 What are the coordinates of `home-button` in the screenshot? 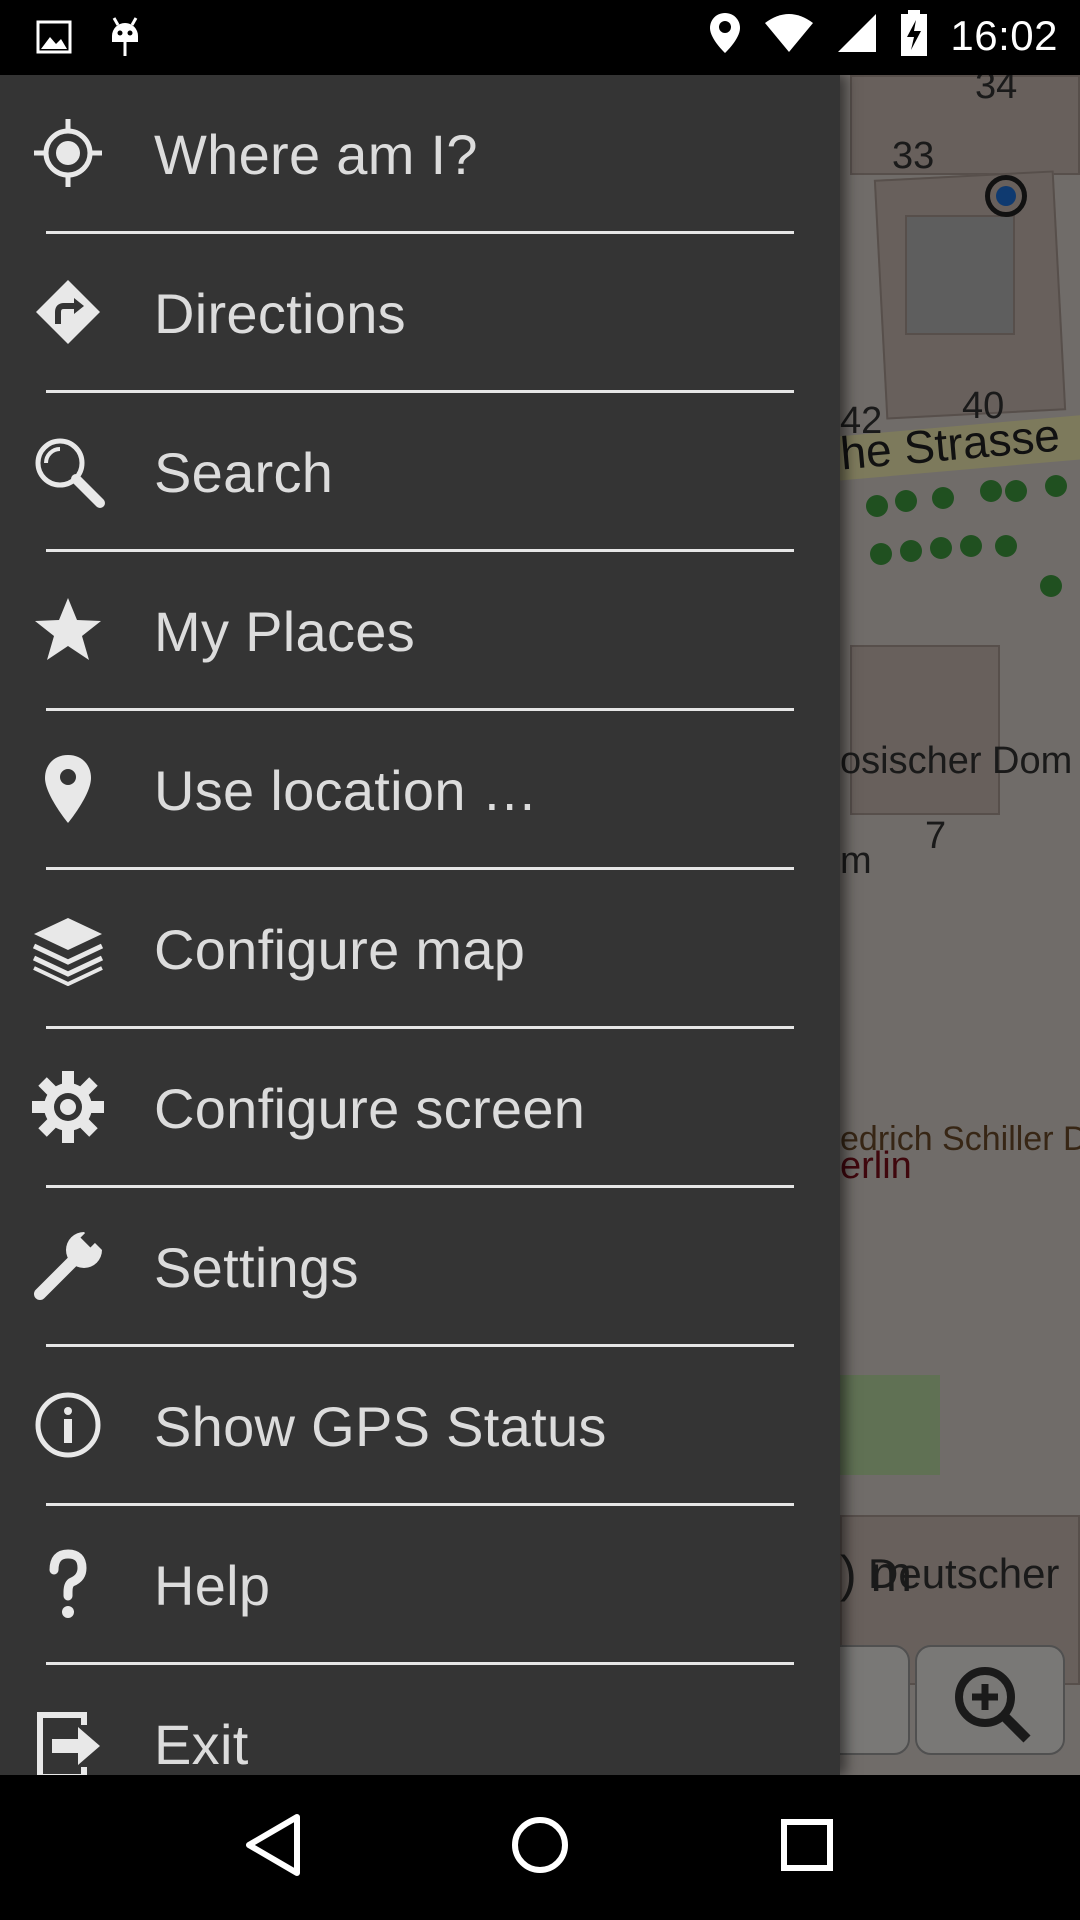 It's located at (540, 1848).